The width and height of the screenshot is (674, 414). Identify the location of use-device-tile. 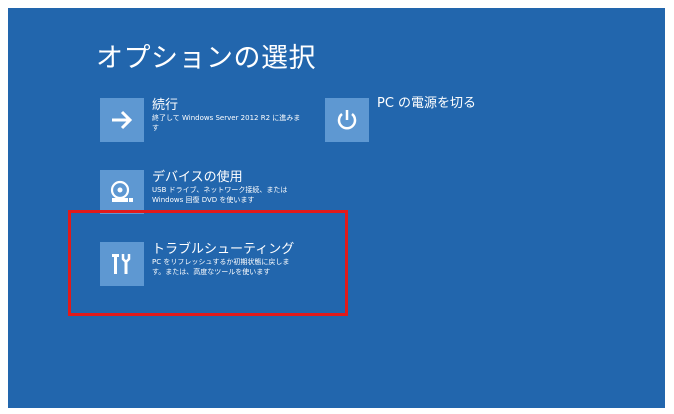
(122, 192).